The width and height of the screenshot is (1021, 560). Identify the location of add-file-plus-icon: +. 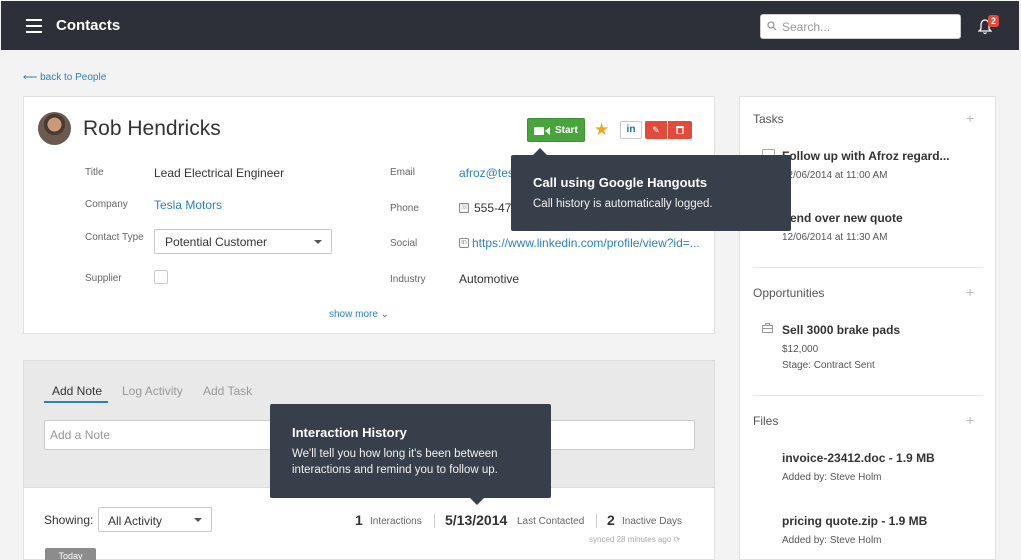
(970, 420).